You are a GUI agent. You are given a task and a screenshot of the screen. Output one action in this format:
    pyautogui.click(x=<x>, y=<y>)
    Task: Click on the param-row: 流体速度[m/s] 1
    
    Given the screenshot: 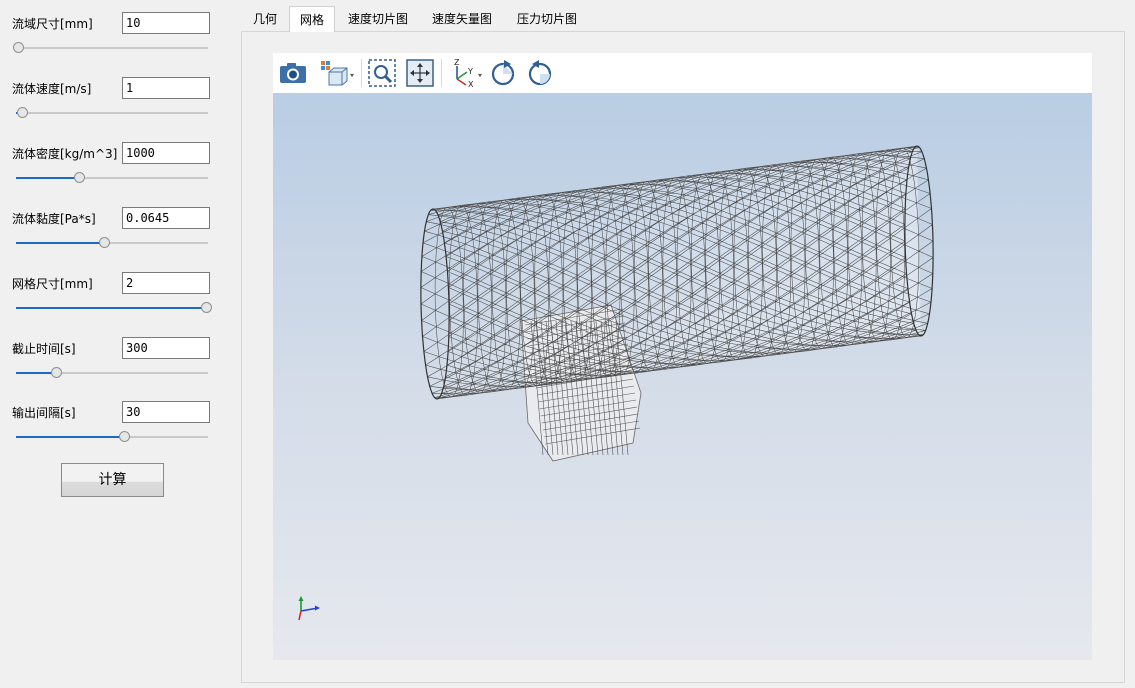 What is the action you would take?
    pyautogui.click(x=115, y=107)
    